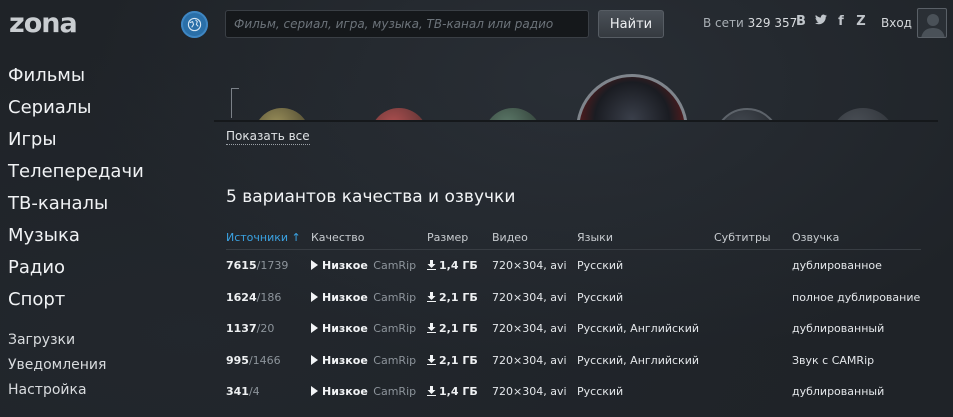  What do you see at coordinates (841, 21) in the screenshot?
I see `facebook-icon: f` at bounding box center [841, 21].